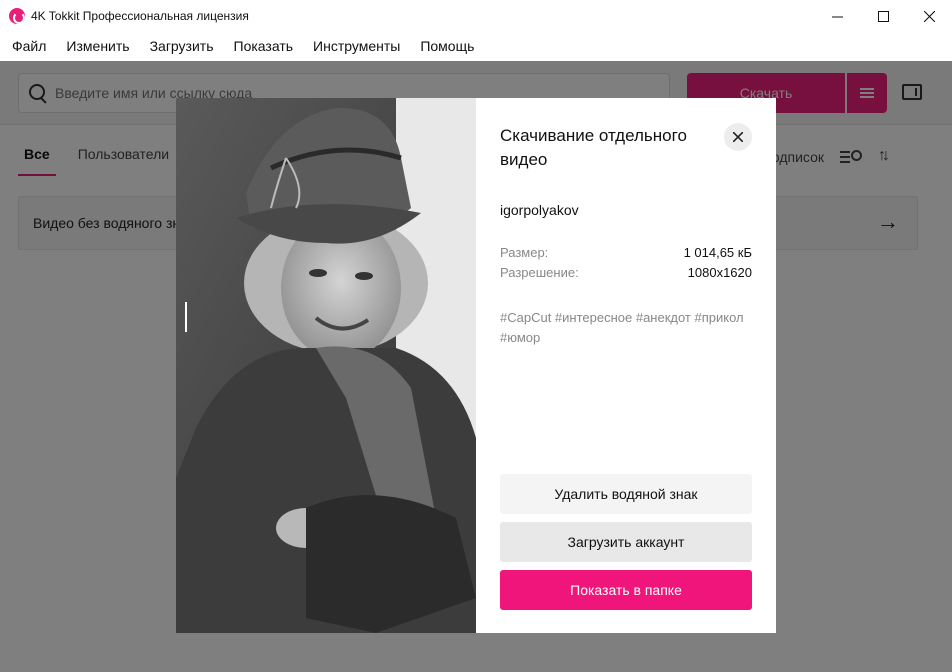  What do you see at coordinates (719, 272) in the screenshot?
I see `resolution-value: 1080x1620` at bounding box center [719, 272].